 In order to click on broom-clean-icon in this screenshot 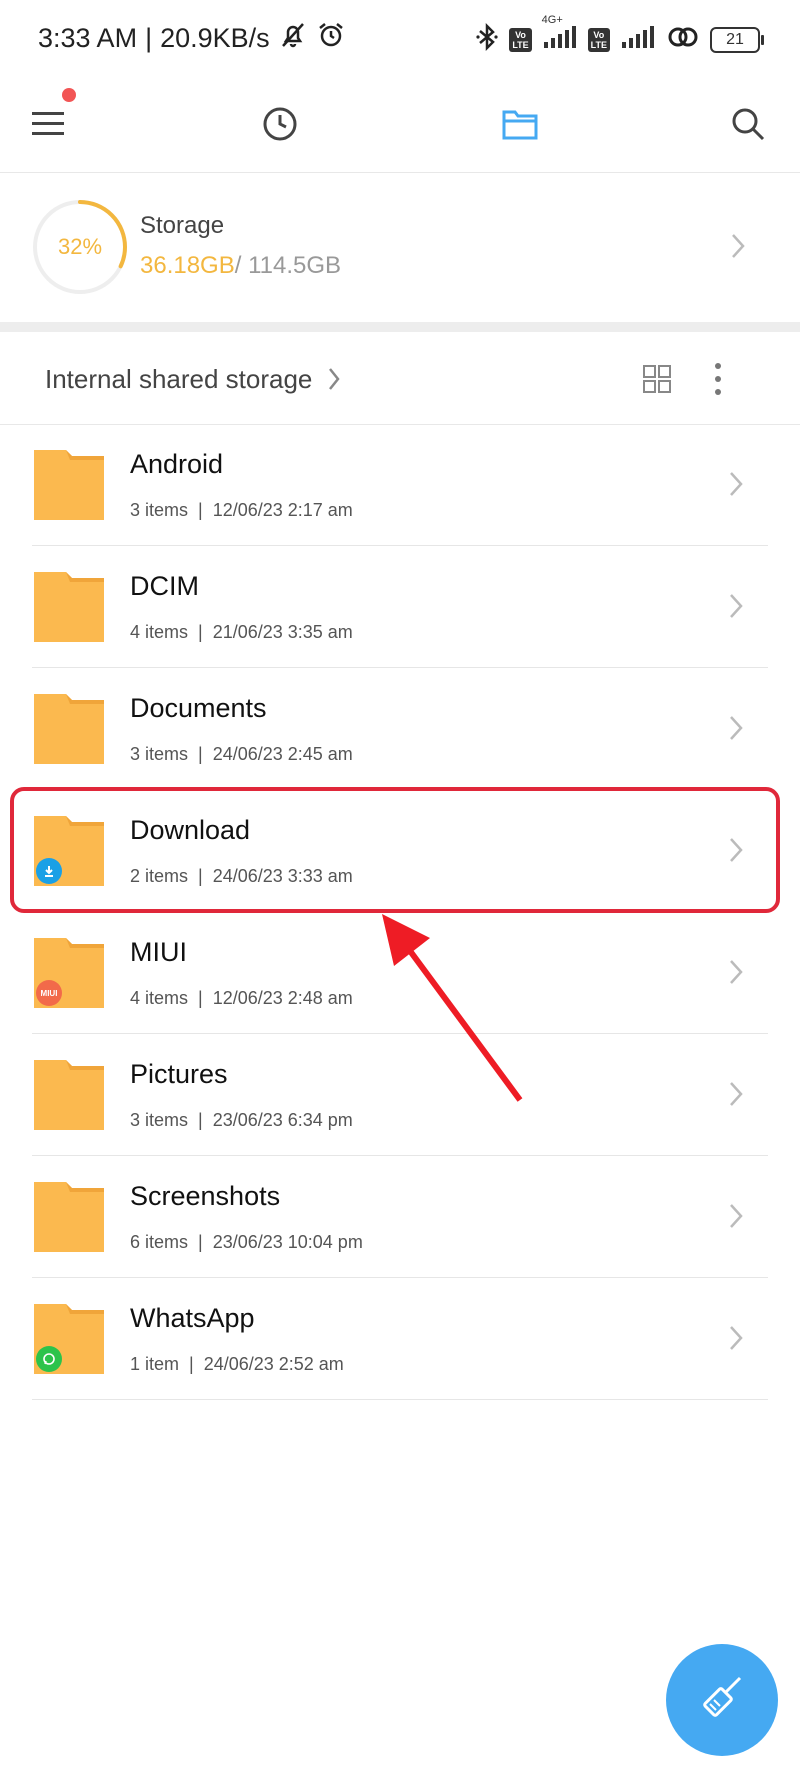, I will do `click(722, 1700)`.